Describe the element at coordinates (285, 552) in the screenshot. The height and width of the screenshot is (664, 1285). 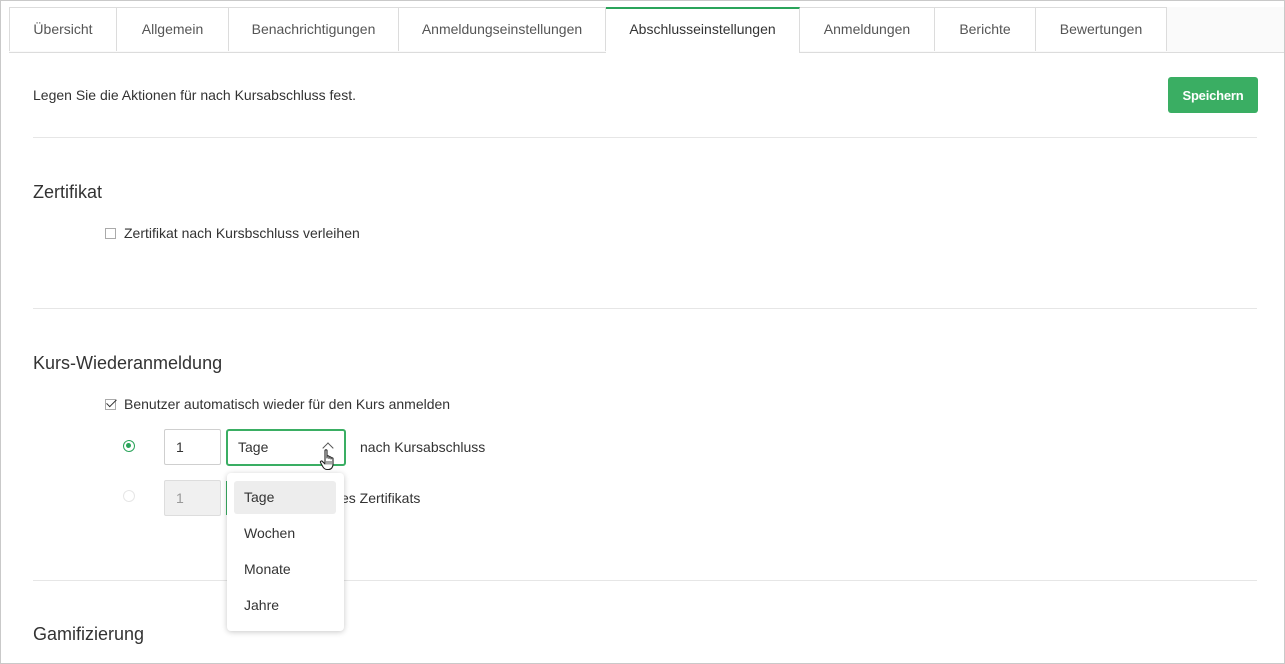
I see `unit-dropdown-menu: Tage Wochen Monate Jahre` at that location.